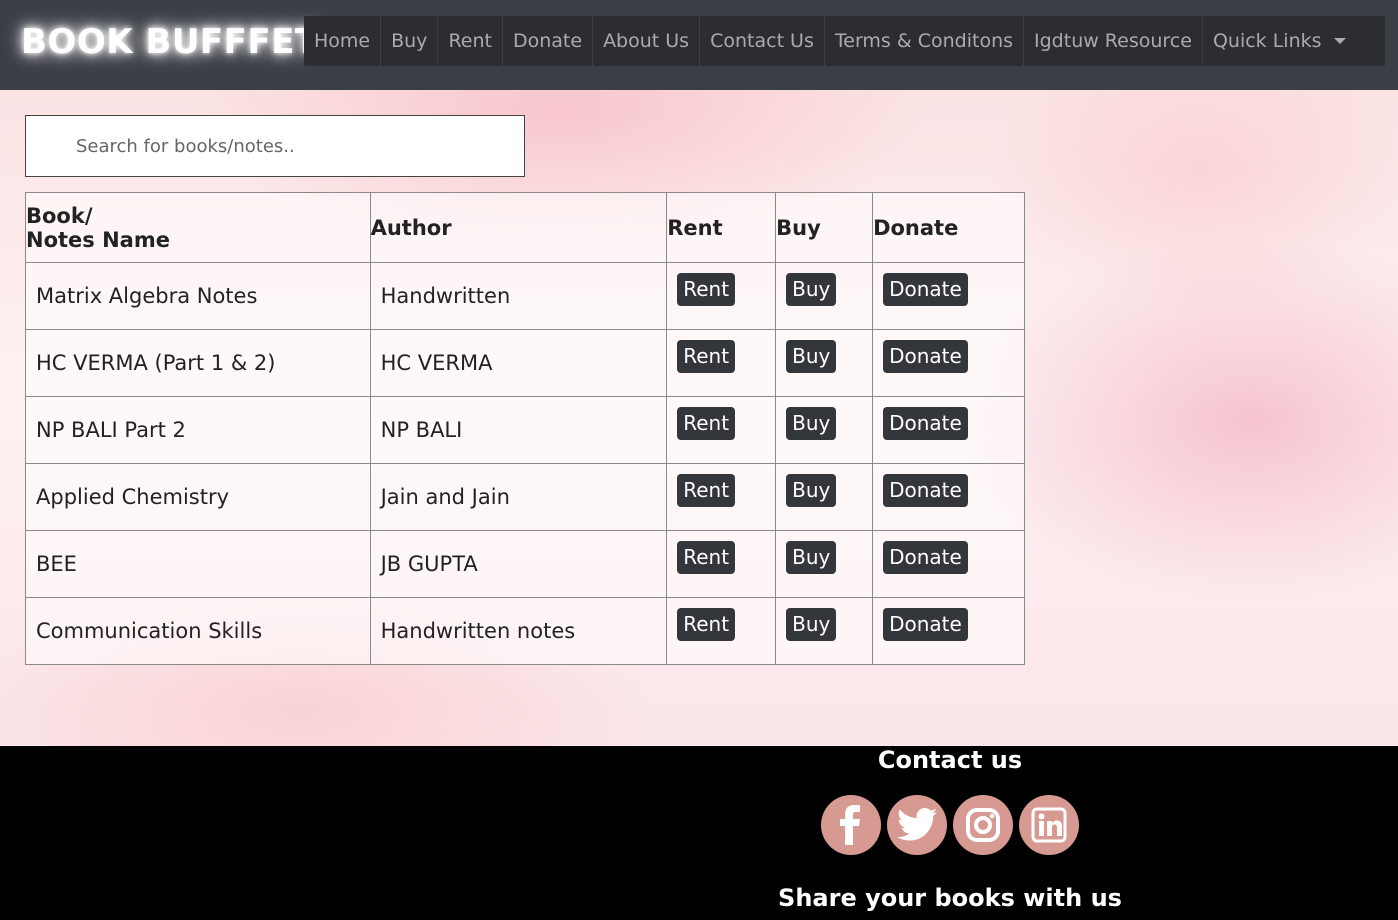 This screenshot has width=1398, height=920. I want to click on nav-home: Home, so click(343, 41).